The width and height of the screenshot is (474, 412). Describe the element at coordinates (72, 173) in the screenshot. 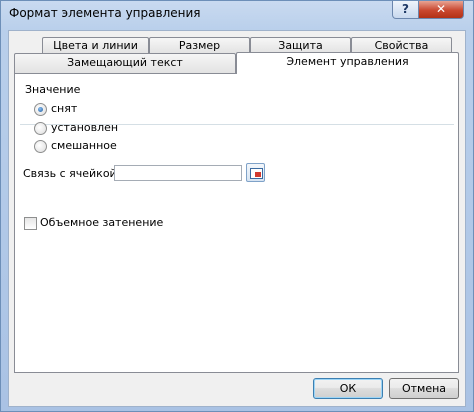

I see `cell-link-label: Связь с ячейкой:` at that location.